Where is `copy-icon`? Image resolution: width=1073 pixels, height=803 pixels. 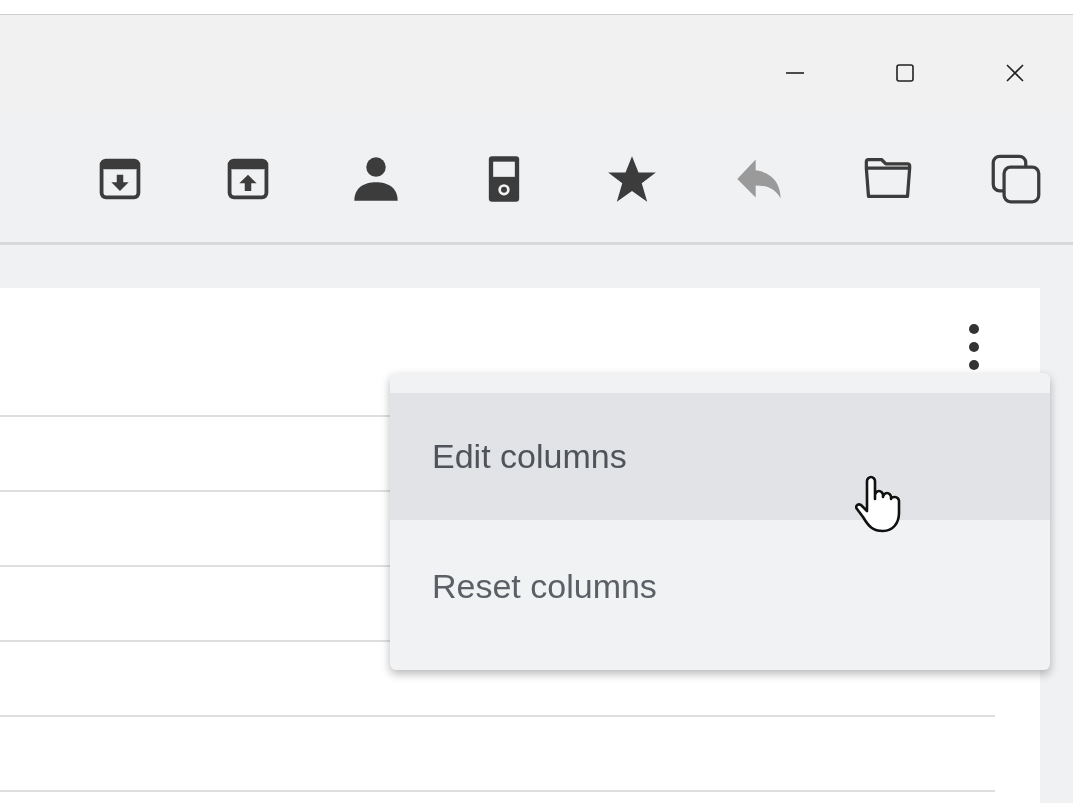
copy-icon is located at coordinates (1016, 178).